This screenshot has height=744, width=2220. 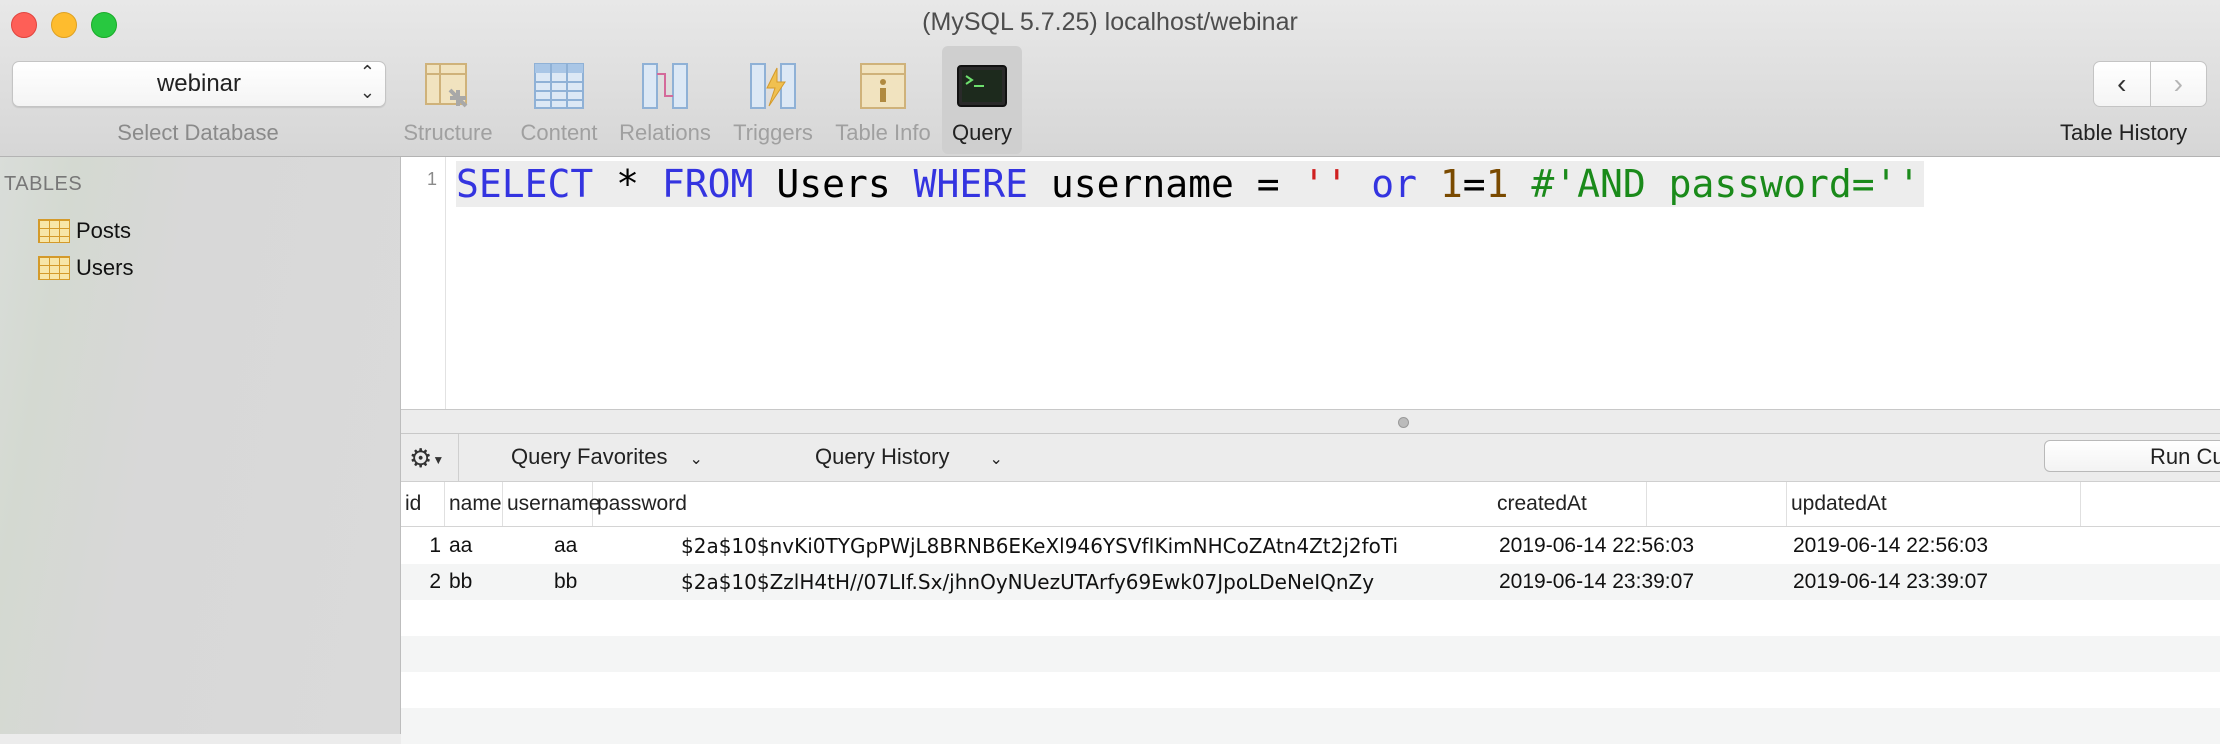 What do you see at coordinates (1325, 184) in the screenshot?
I see `sql-string: ''` at bounding box center [1325, 184].